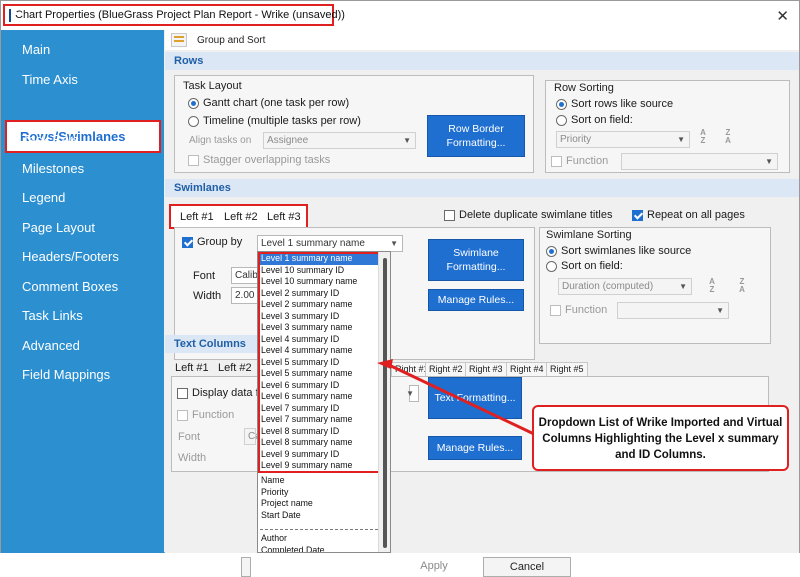  I want to click on row-sort-field-select: Priority ▼, so click(623, 139).